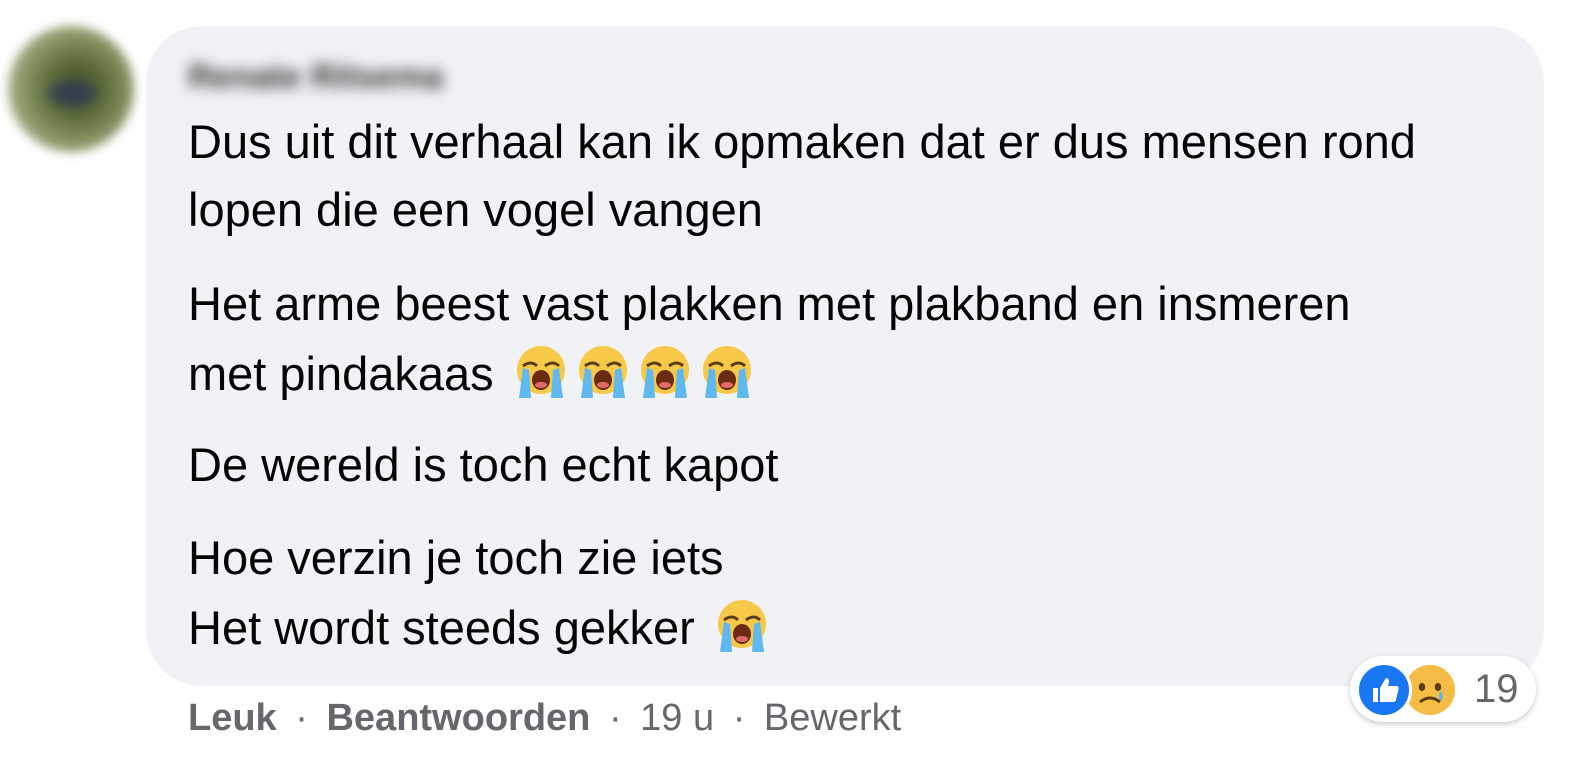 The height and width of the screenshot is (766, 1586). Describe the element at coordinates (1443, 689) in the screenshot. I see `reactions-summary: 19` at that location.